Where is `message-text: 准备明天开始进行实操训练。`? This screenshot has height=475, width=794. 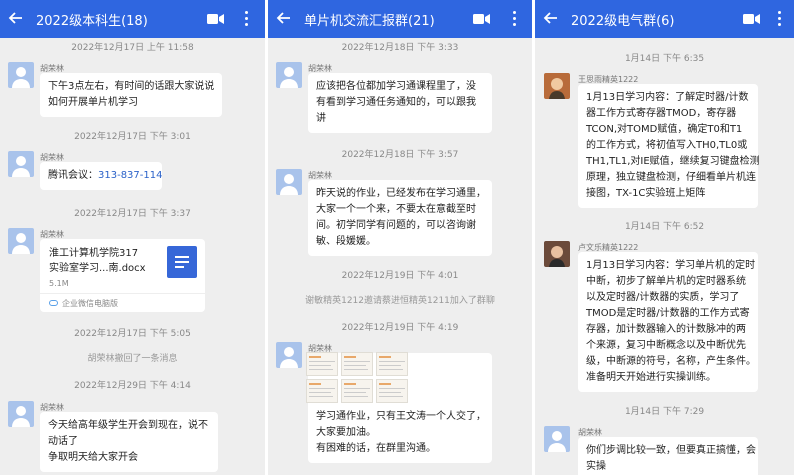 message-text: 准备明天开始进行实操训练。 is located at coordinates (651, 377).